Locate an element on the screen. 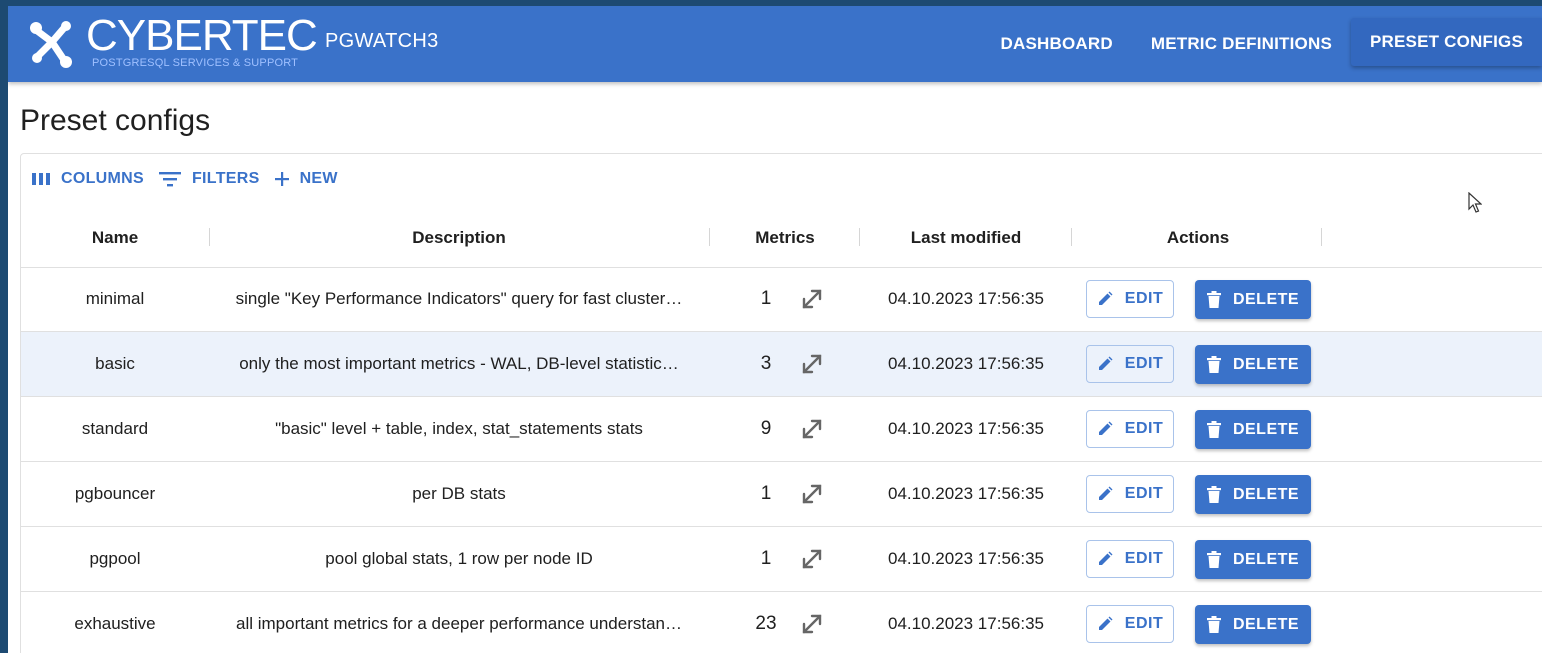 Image resolution: width=1542 pixels, height=653 pixels. cybertec-logo-mark-icon is located at coordinates (51, 44).